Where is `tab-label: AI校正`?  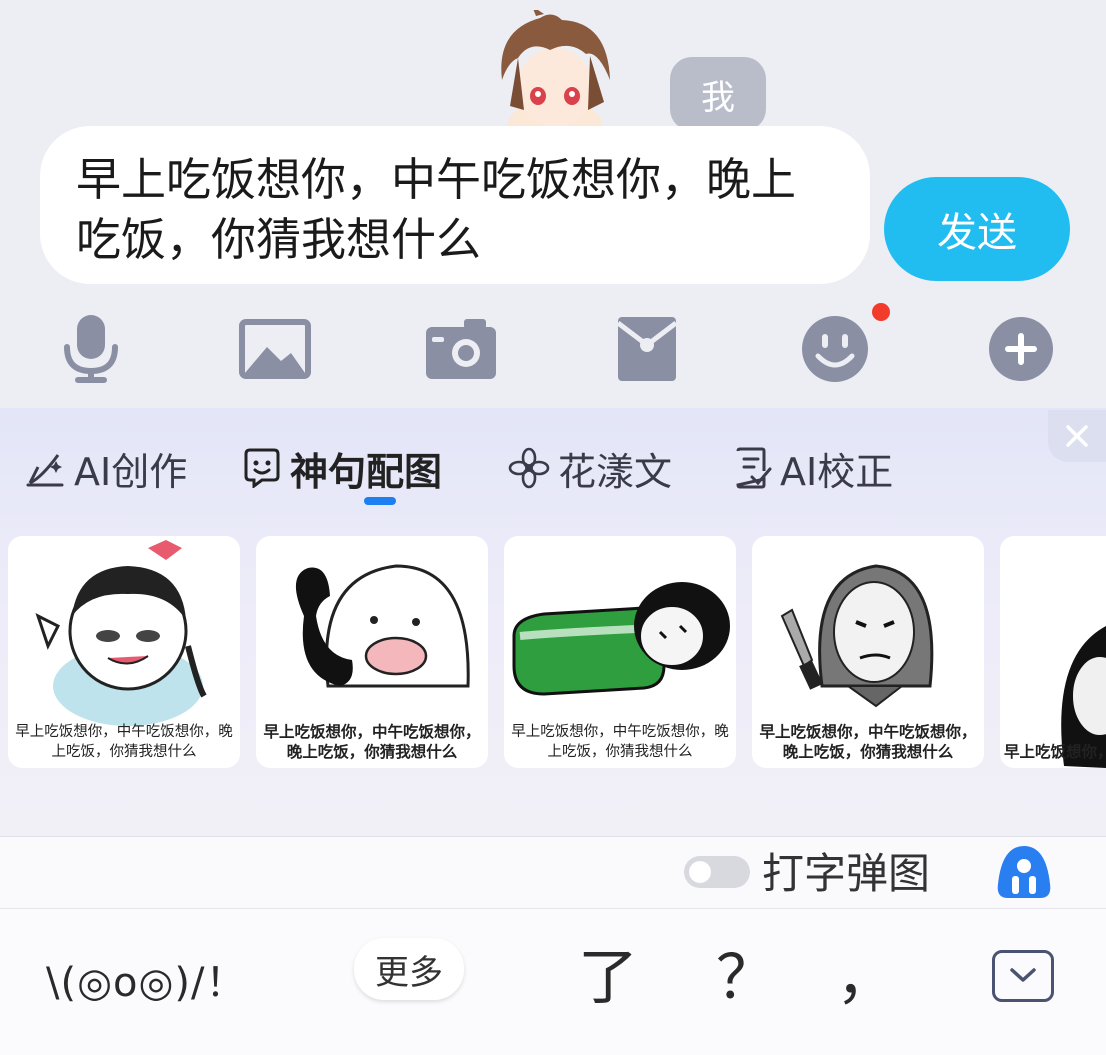
tab-label: AI校正 is located at coordinates (837, 471).